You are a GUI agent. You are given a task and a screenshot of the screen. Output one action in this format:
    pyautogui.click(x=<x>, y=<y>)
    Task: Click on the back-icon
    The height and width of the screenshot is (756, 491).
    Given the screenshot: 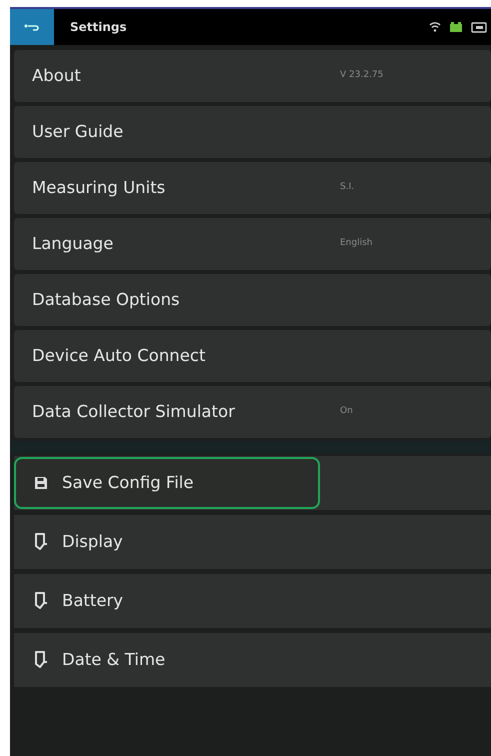 What is the action you would take?
    pyautogui.click(x=32, y=27)
    